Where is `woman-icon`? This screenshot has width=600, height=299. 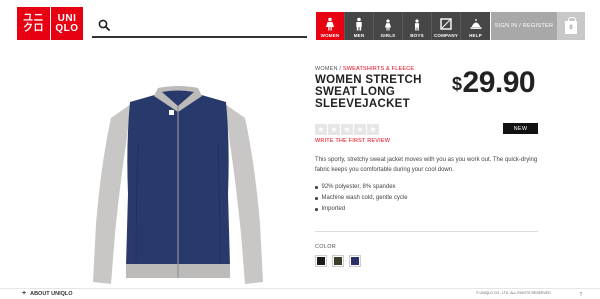
woman-icon is located at coordinates (330, 24).